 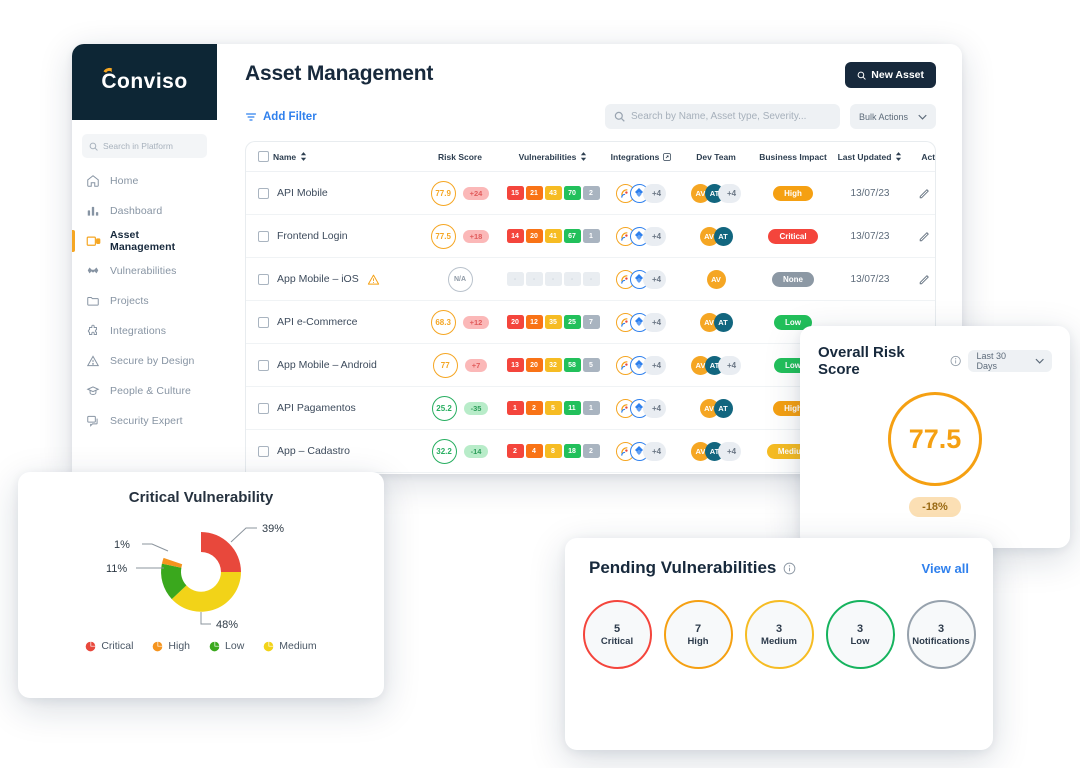 I want to click on pending-counter: 3 Low, so click(x=860, y=634).